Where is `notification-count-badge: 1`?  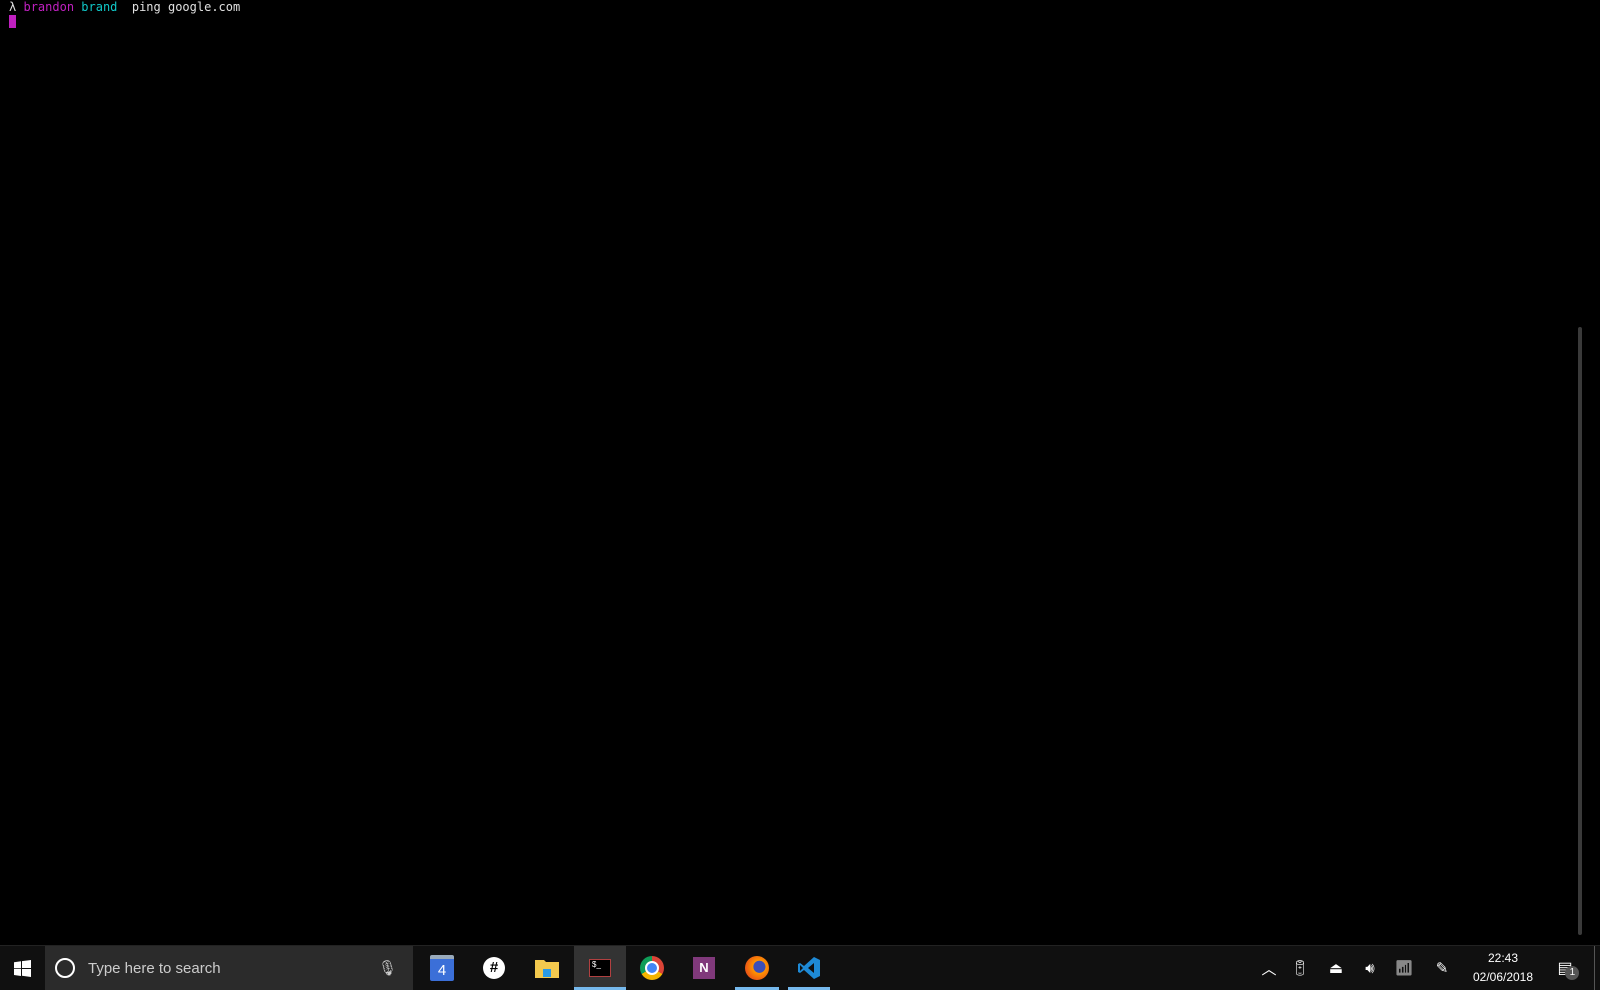 notification-count-badge: 1 is located at coordinates (1572, 973).